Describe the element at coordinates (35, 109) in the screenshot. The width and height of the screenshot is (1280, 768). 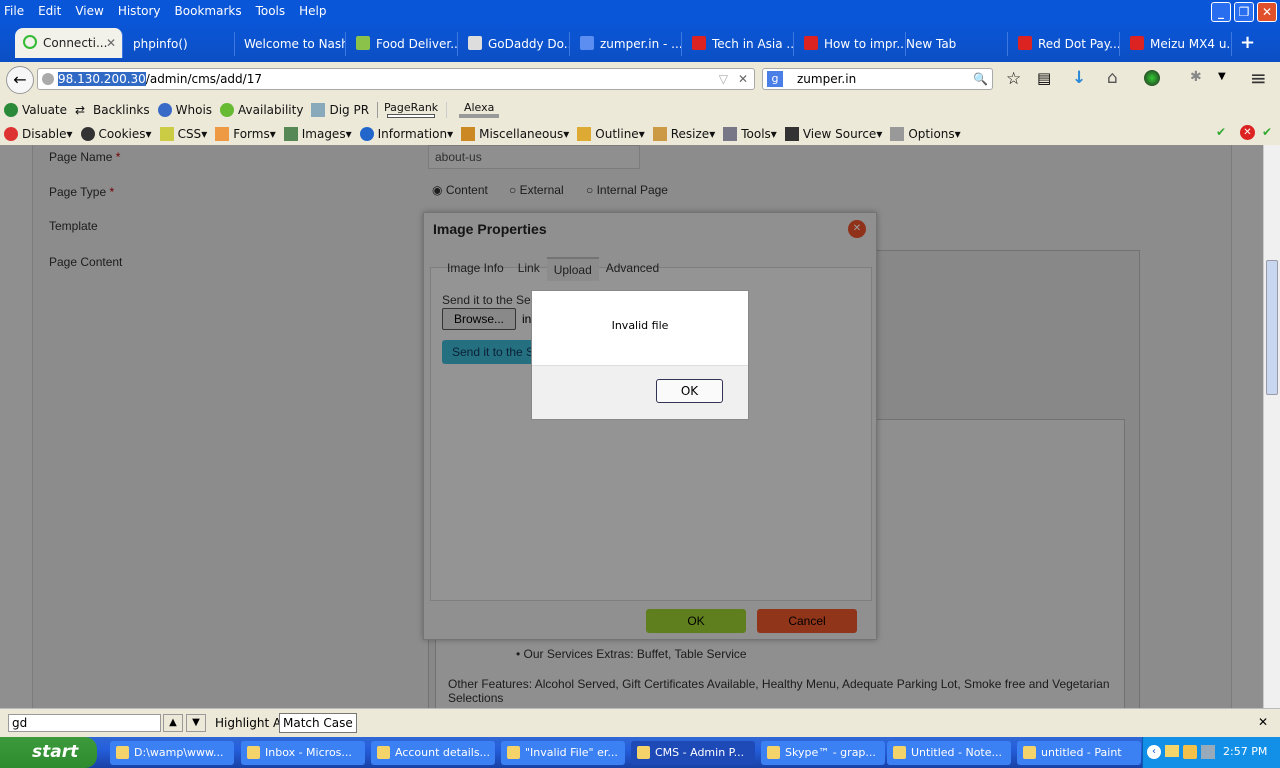
I see `valuate-button: Valuate` at that location.